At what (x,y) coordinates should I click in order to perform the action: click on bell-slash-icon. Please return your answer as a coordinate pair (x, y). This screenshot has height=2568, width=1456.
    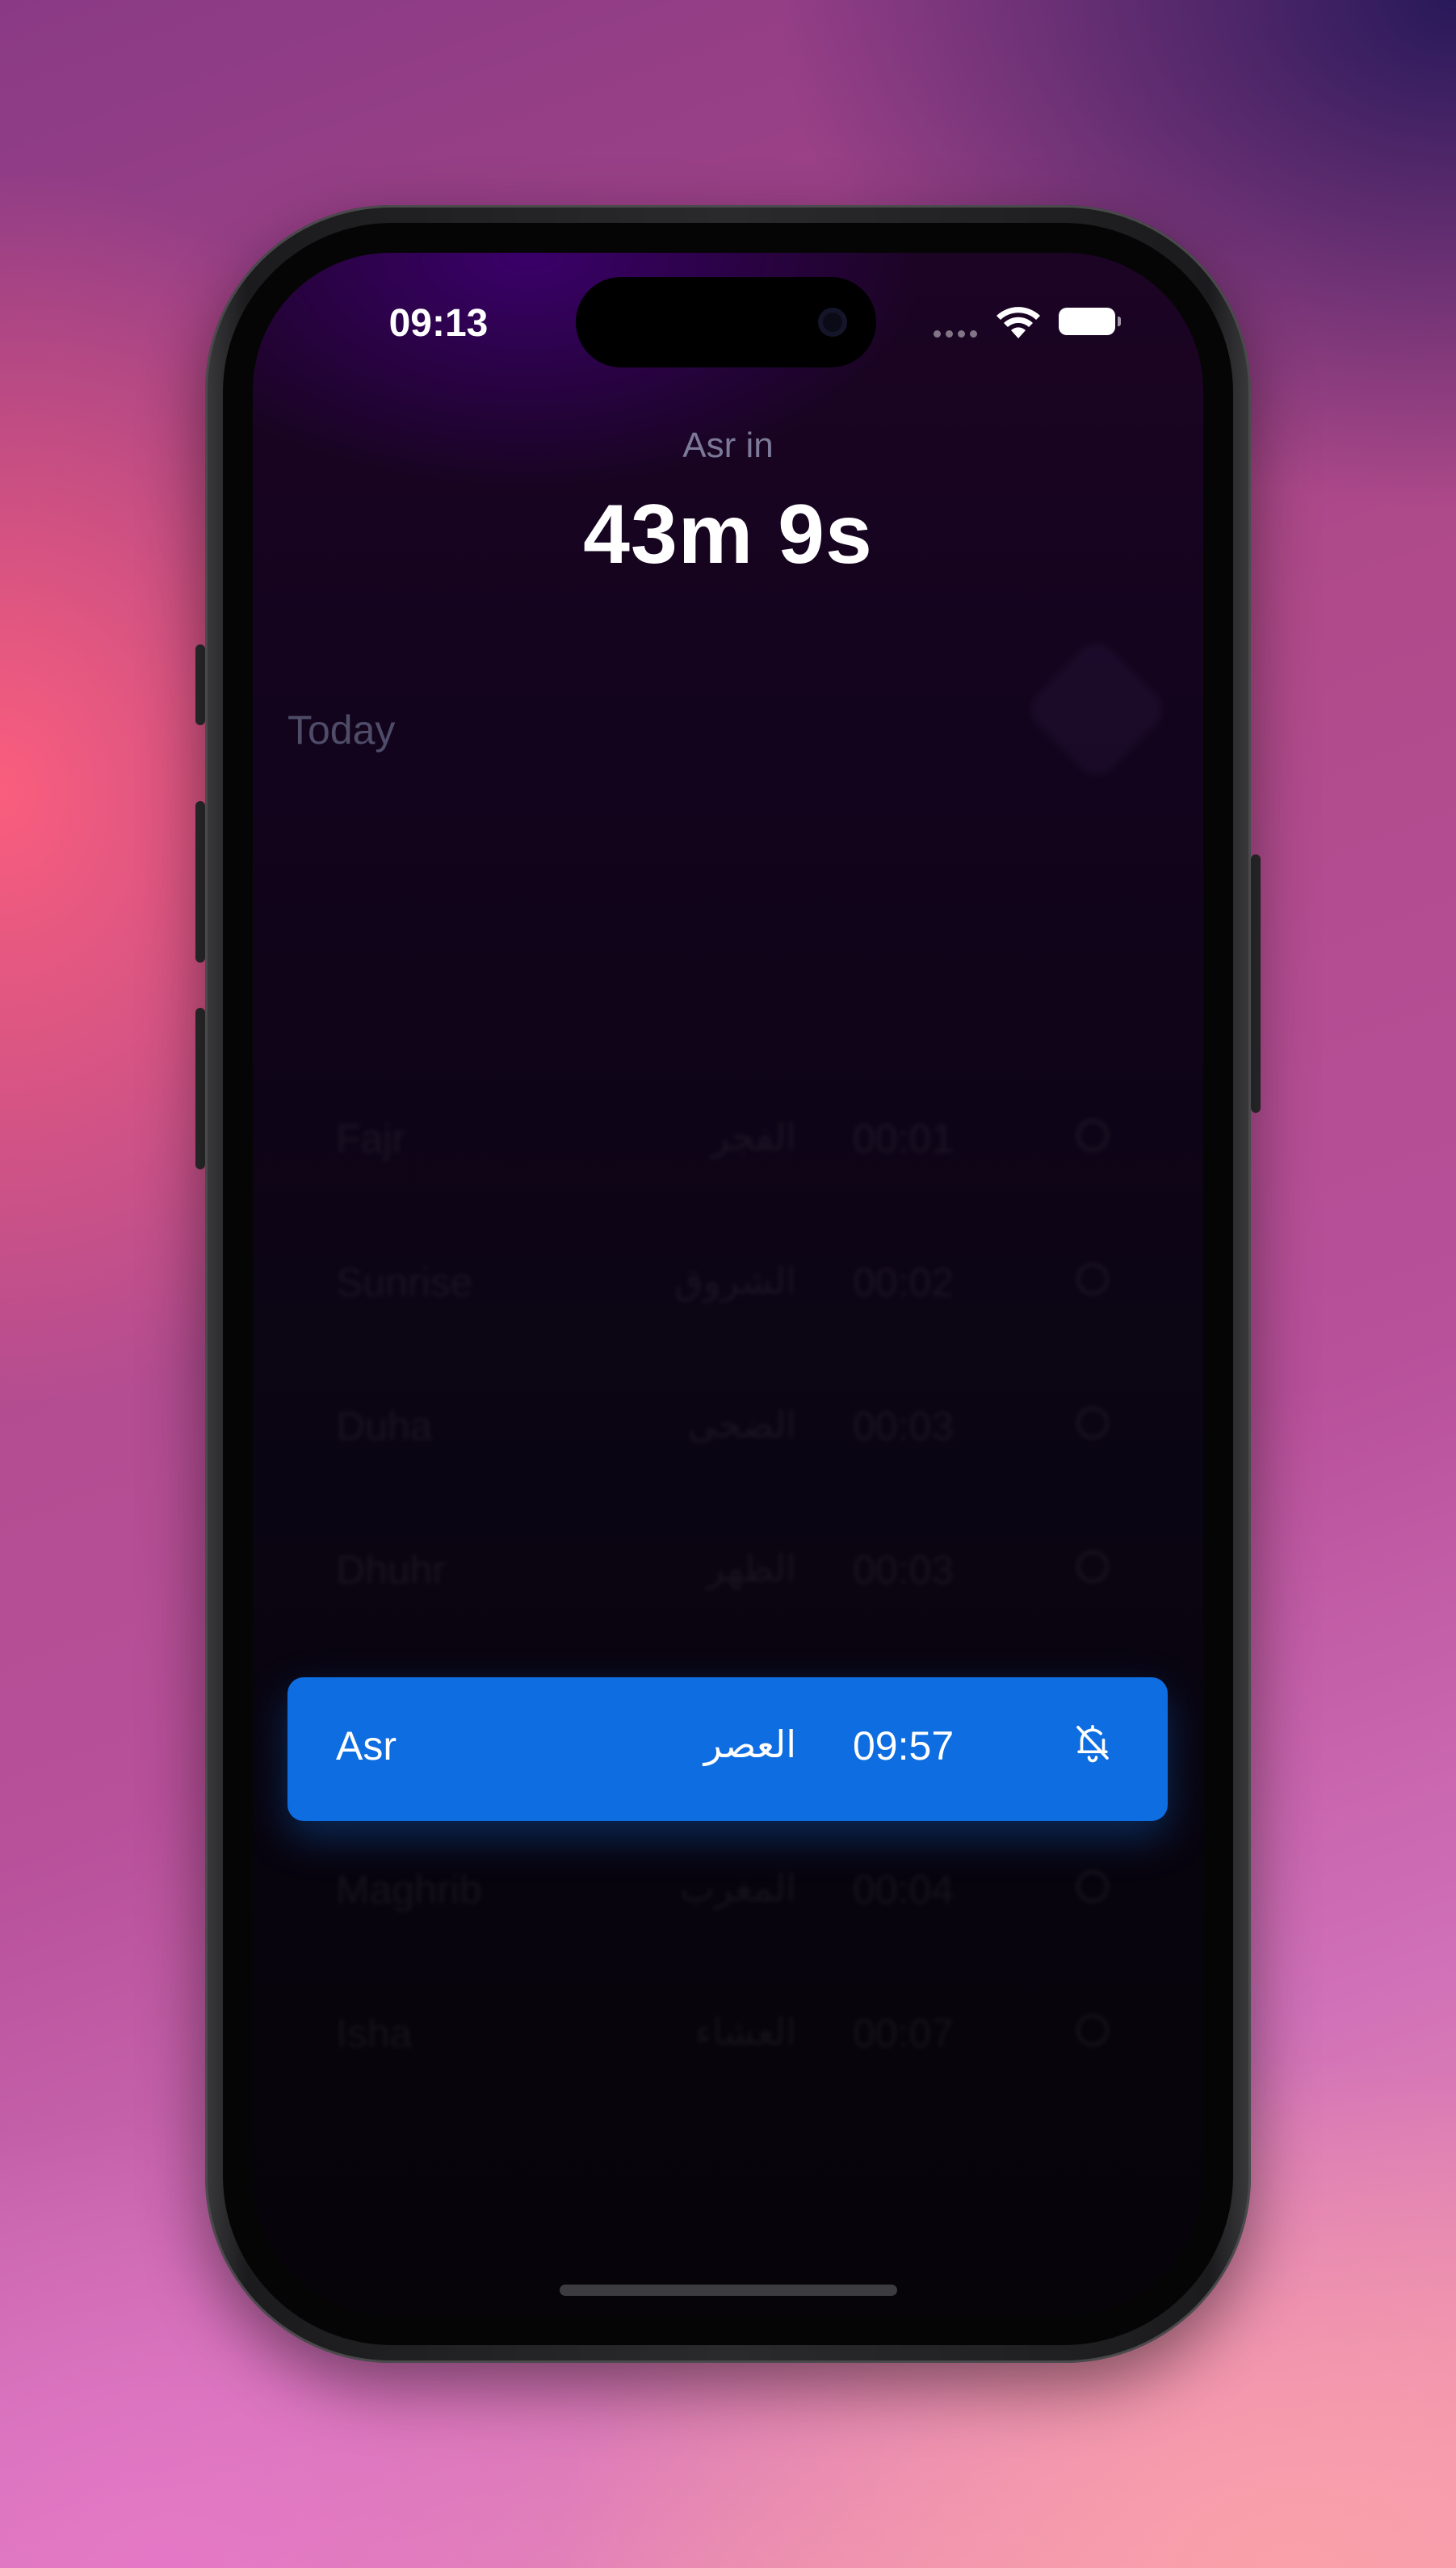
    Looking at the image, I should click on (1092, 1742).